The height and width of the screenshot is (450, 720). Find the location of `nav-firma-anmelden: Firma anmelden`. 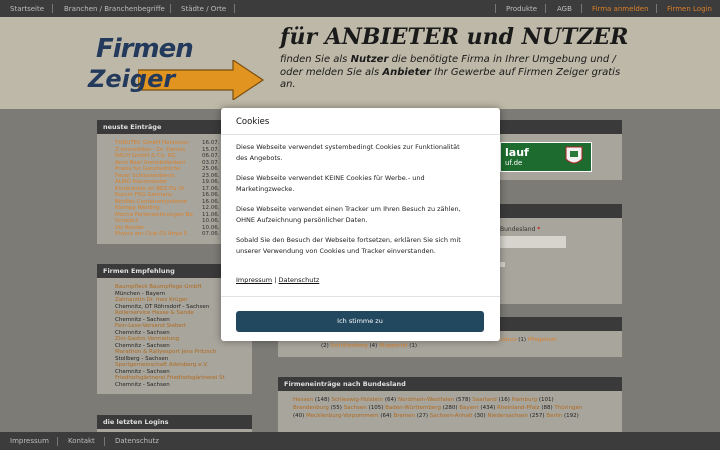

nav-firma-anmelden: Firma anmelden is located at coordinates (620, 9).